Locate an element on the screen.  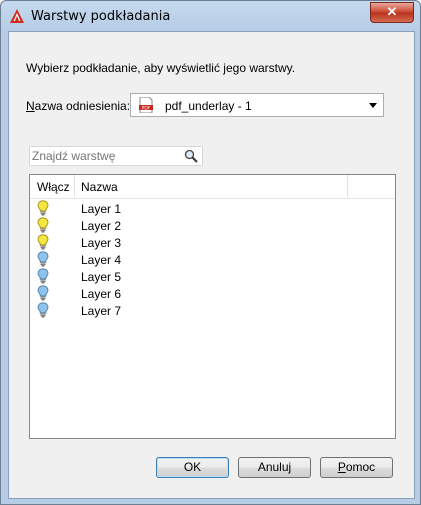
layer-name: Layer 1 is located at coordinates (101, 209).